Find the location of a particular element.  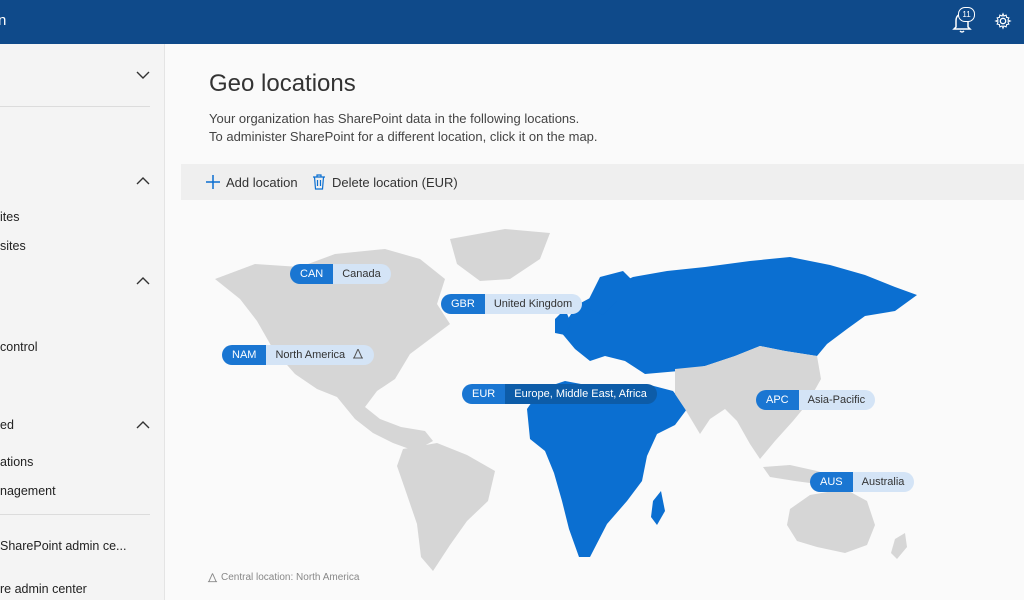

location-code: NAM is located at coordinates (244, 355).